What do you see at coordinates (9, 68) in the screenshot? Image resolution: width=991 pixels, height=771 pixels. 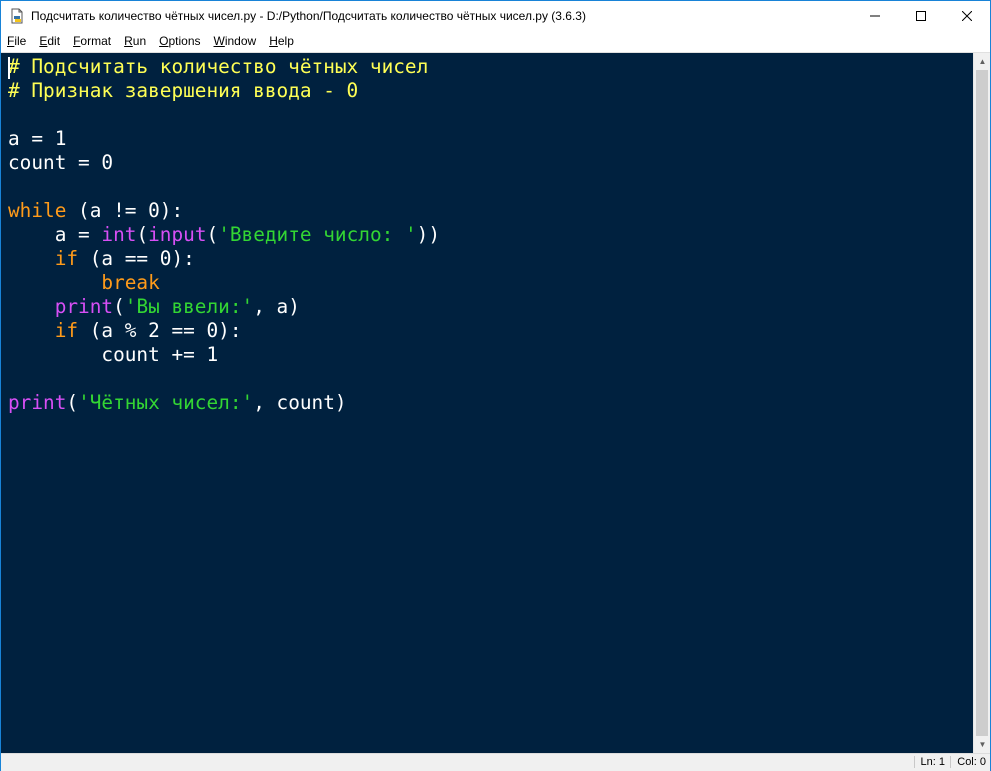 I see `text-cursor` at bounding box center [9, 68].